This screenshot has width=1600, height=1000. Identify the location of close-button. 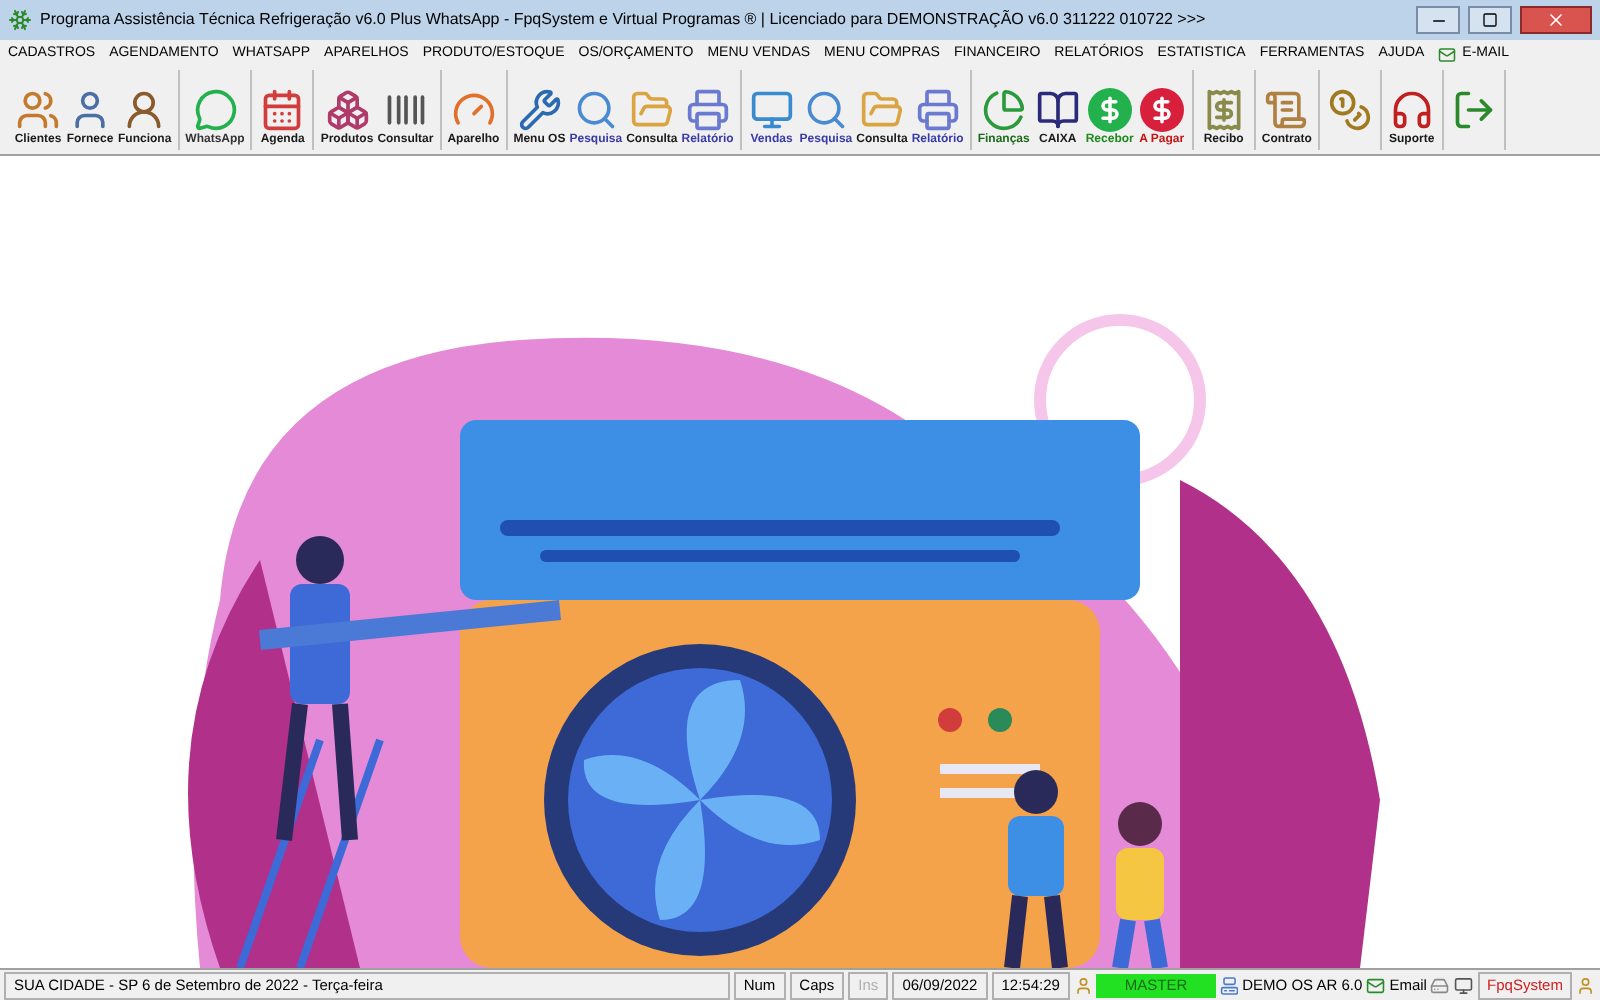
(1556, 20).